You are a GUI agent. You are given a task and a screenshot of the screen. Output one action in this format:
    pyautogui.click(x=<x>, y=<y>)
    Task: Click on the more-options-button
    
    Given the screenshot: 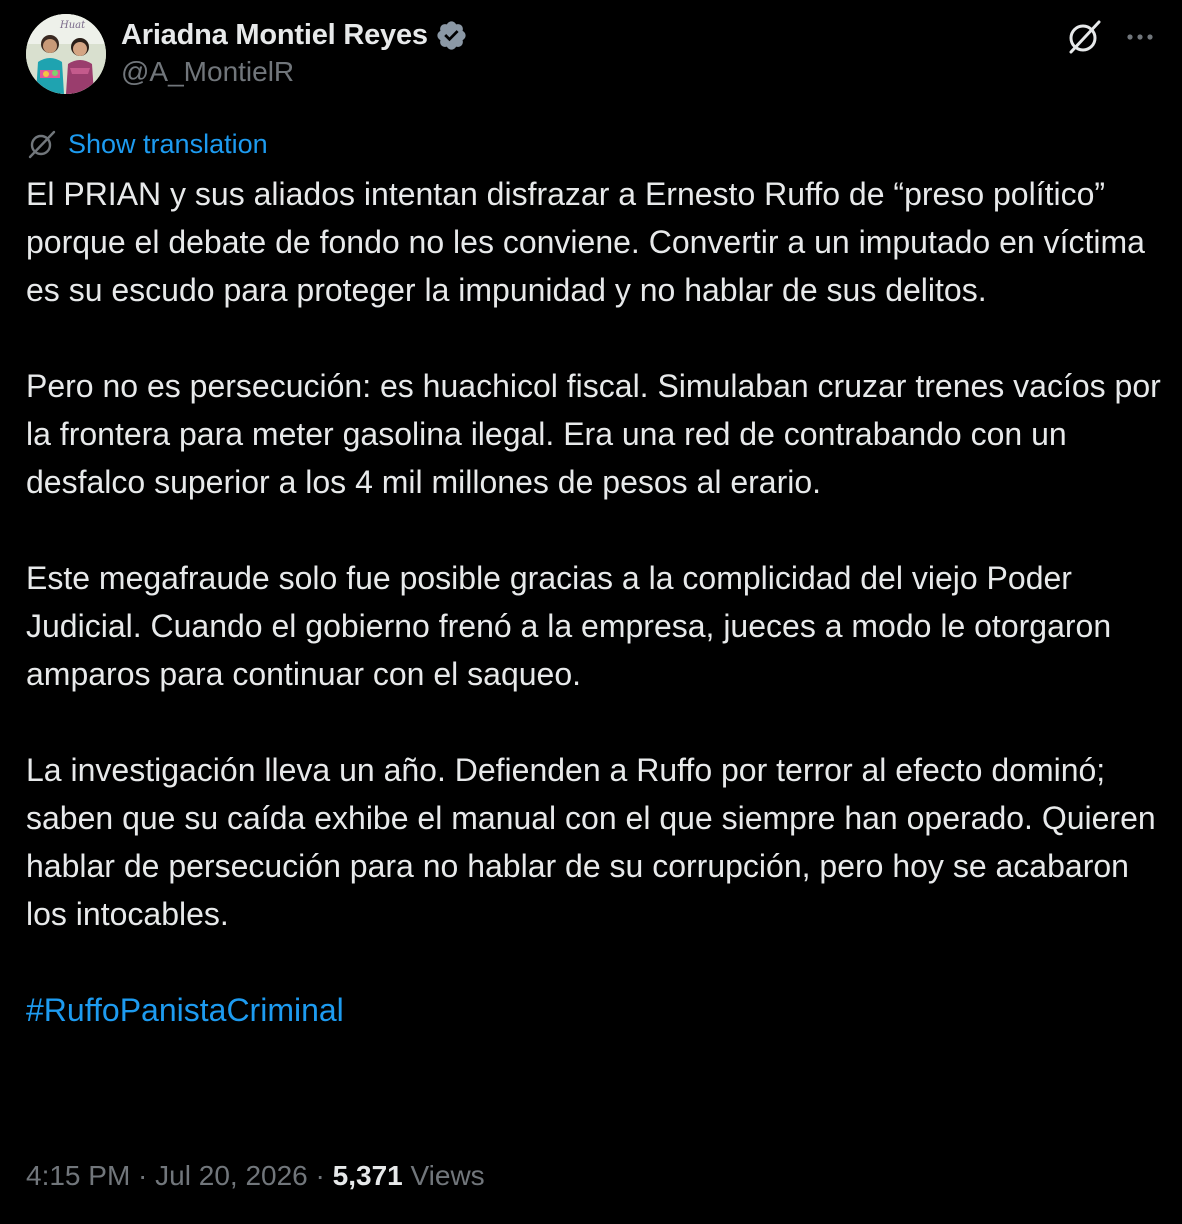 What is the action you would take?
    pyautogui.click(x=1140, y=37)
    